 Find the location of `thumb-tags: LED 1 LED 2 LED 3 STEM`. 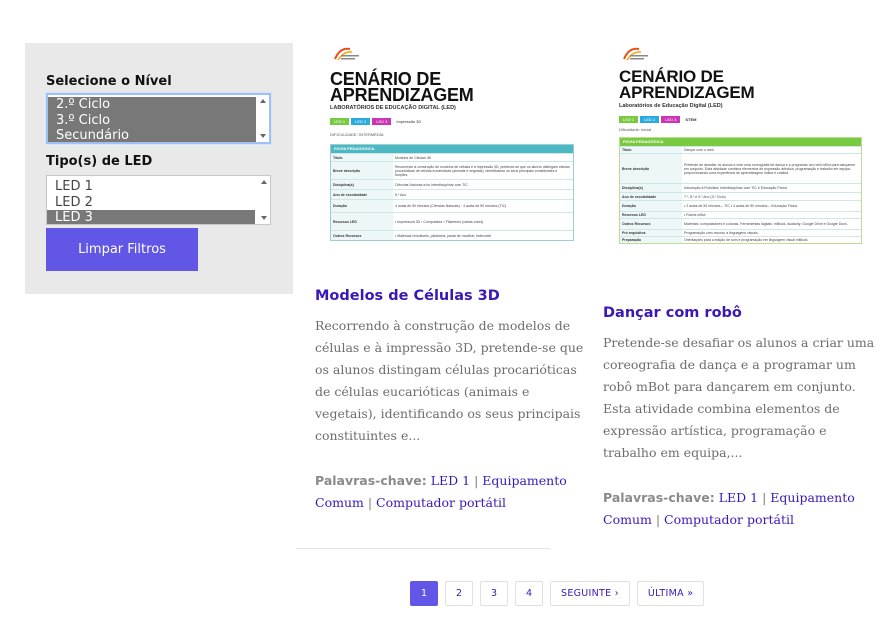

thumb-tags: LED 1 LED 2 LED 3 STEM is located at coordinates (658, 119).